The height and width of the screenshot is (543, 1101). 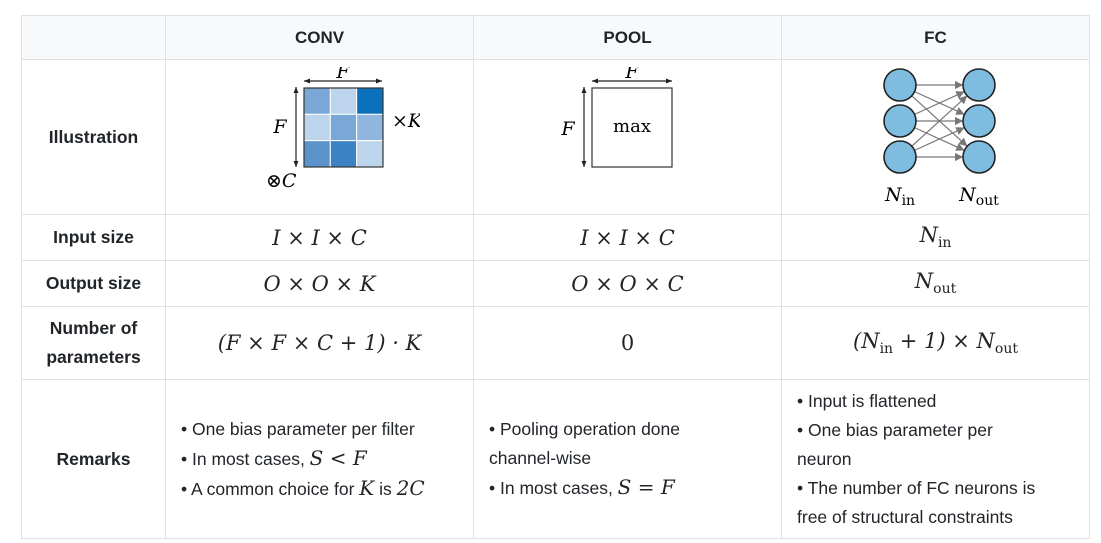 What do you see at coordinates (583, 164) in the screenshot?
I see `pool-side-arrow-bottom-head` at bounding box center [583, 164].